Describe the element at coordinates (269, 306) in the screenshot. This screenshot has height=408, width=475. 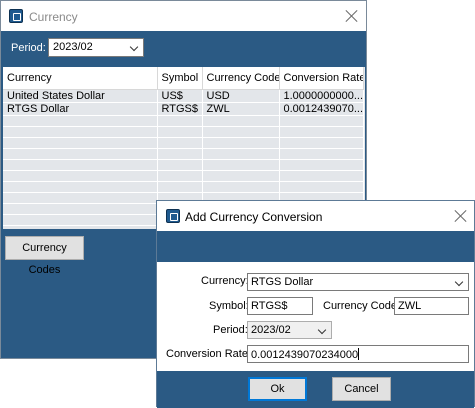
I see `symbol-field-value: RTGS$` at that location.